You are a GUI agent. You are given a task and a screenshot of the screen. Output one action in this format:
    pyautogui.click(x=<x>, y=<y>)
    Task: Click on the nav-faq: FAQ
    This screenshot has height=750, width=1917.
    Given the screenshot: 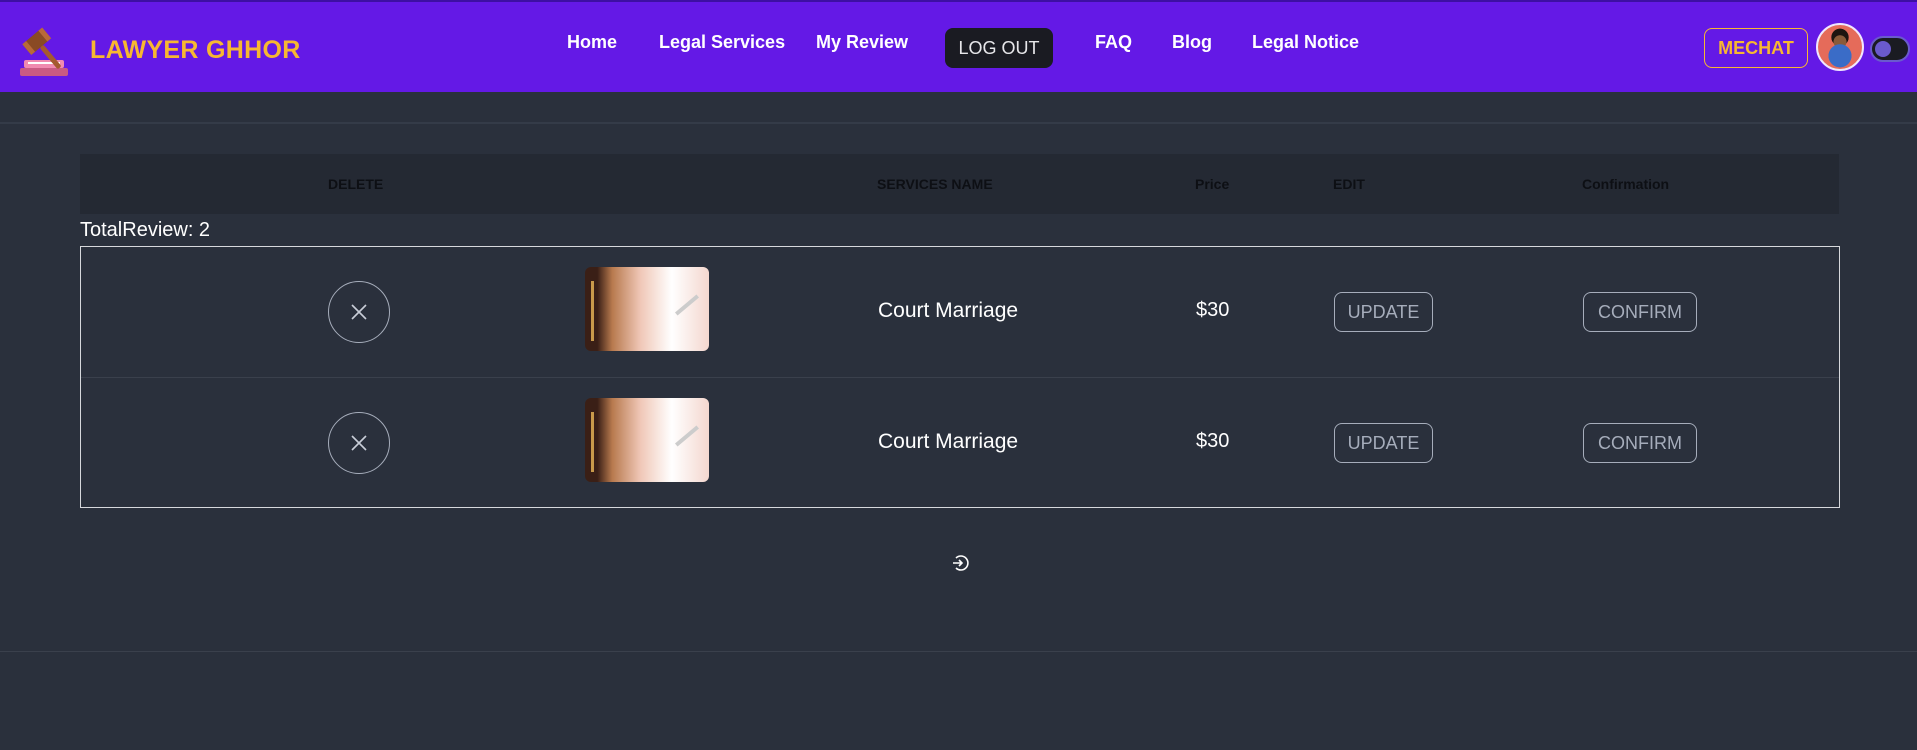 What is the action you would take?
    pyautogui.click(x=1113, y=45)
    